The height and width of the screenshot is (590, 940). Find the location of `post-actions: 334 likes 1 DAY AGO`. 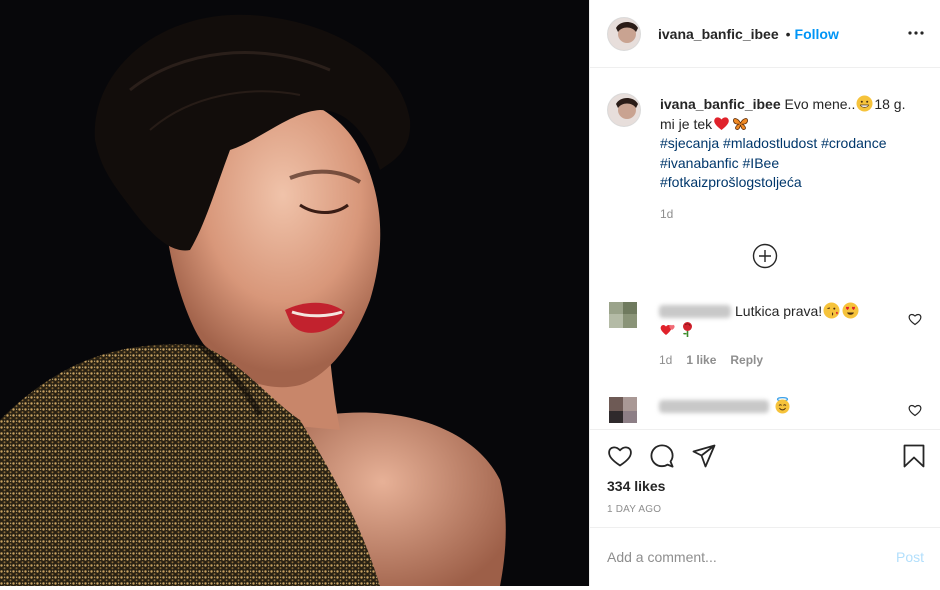

post-actions: 334 likes 1 DAY AGO is located at coordinates (765, 478).